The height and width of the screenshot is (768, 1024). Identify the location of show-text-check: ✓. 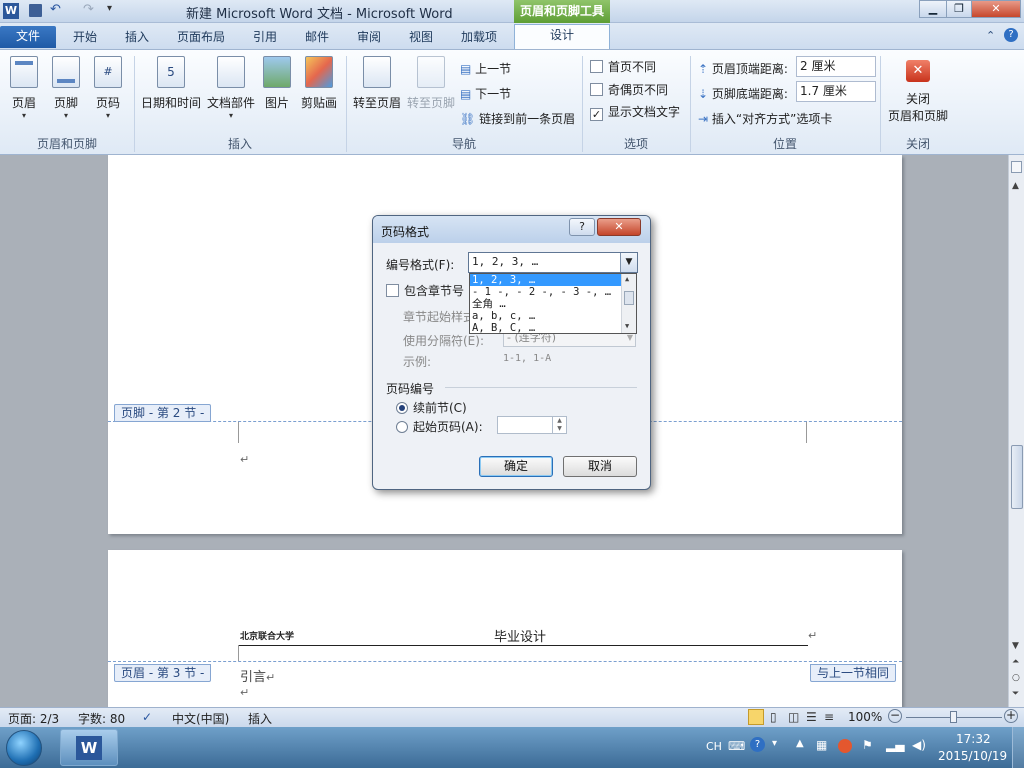
(596, 114).